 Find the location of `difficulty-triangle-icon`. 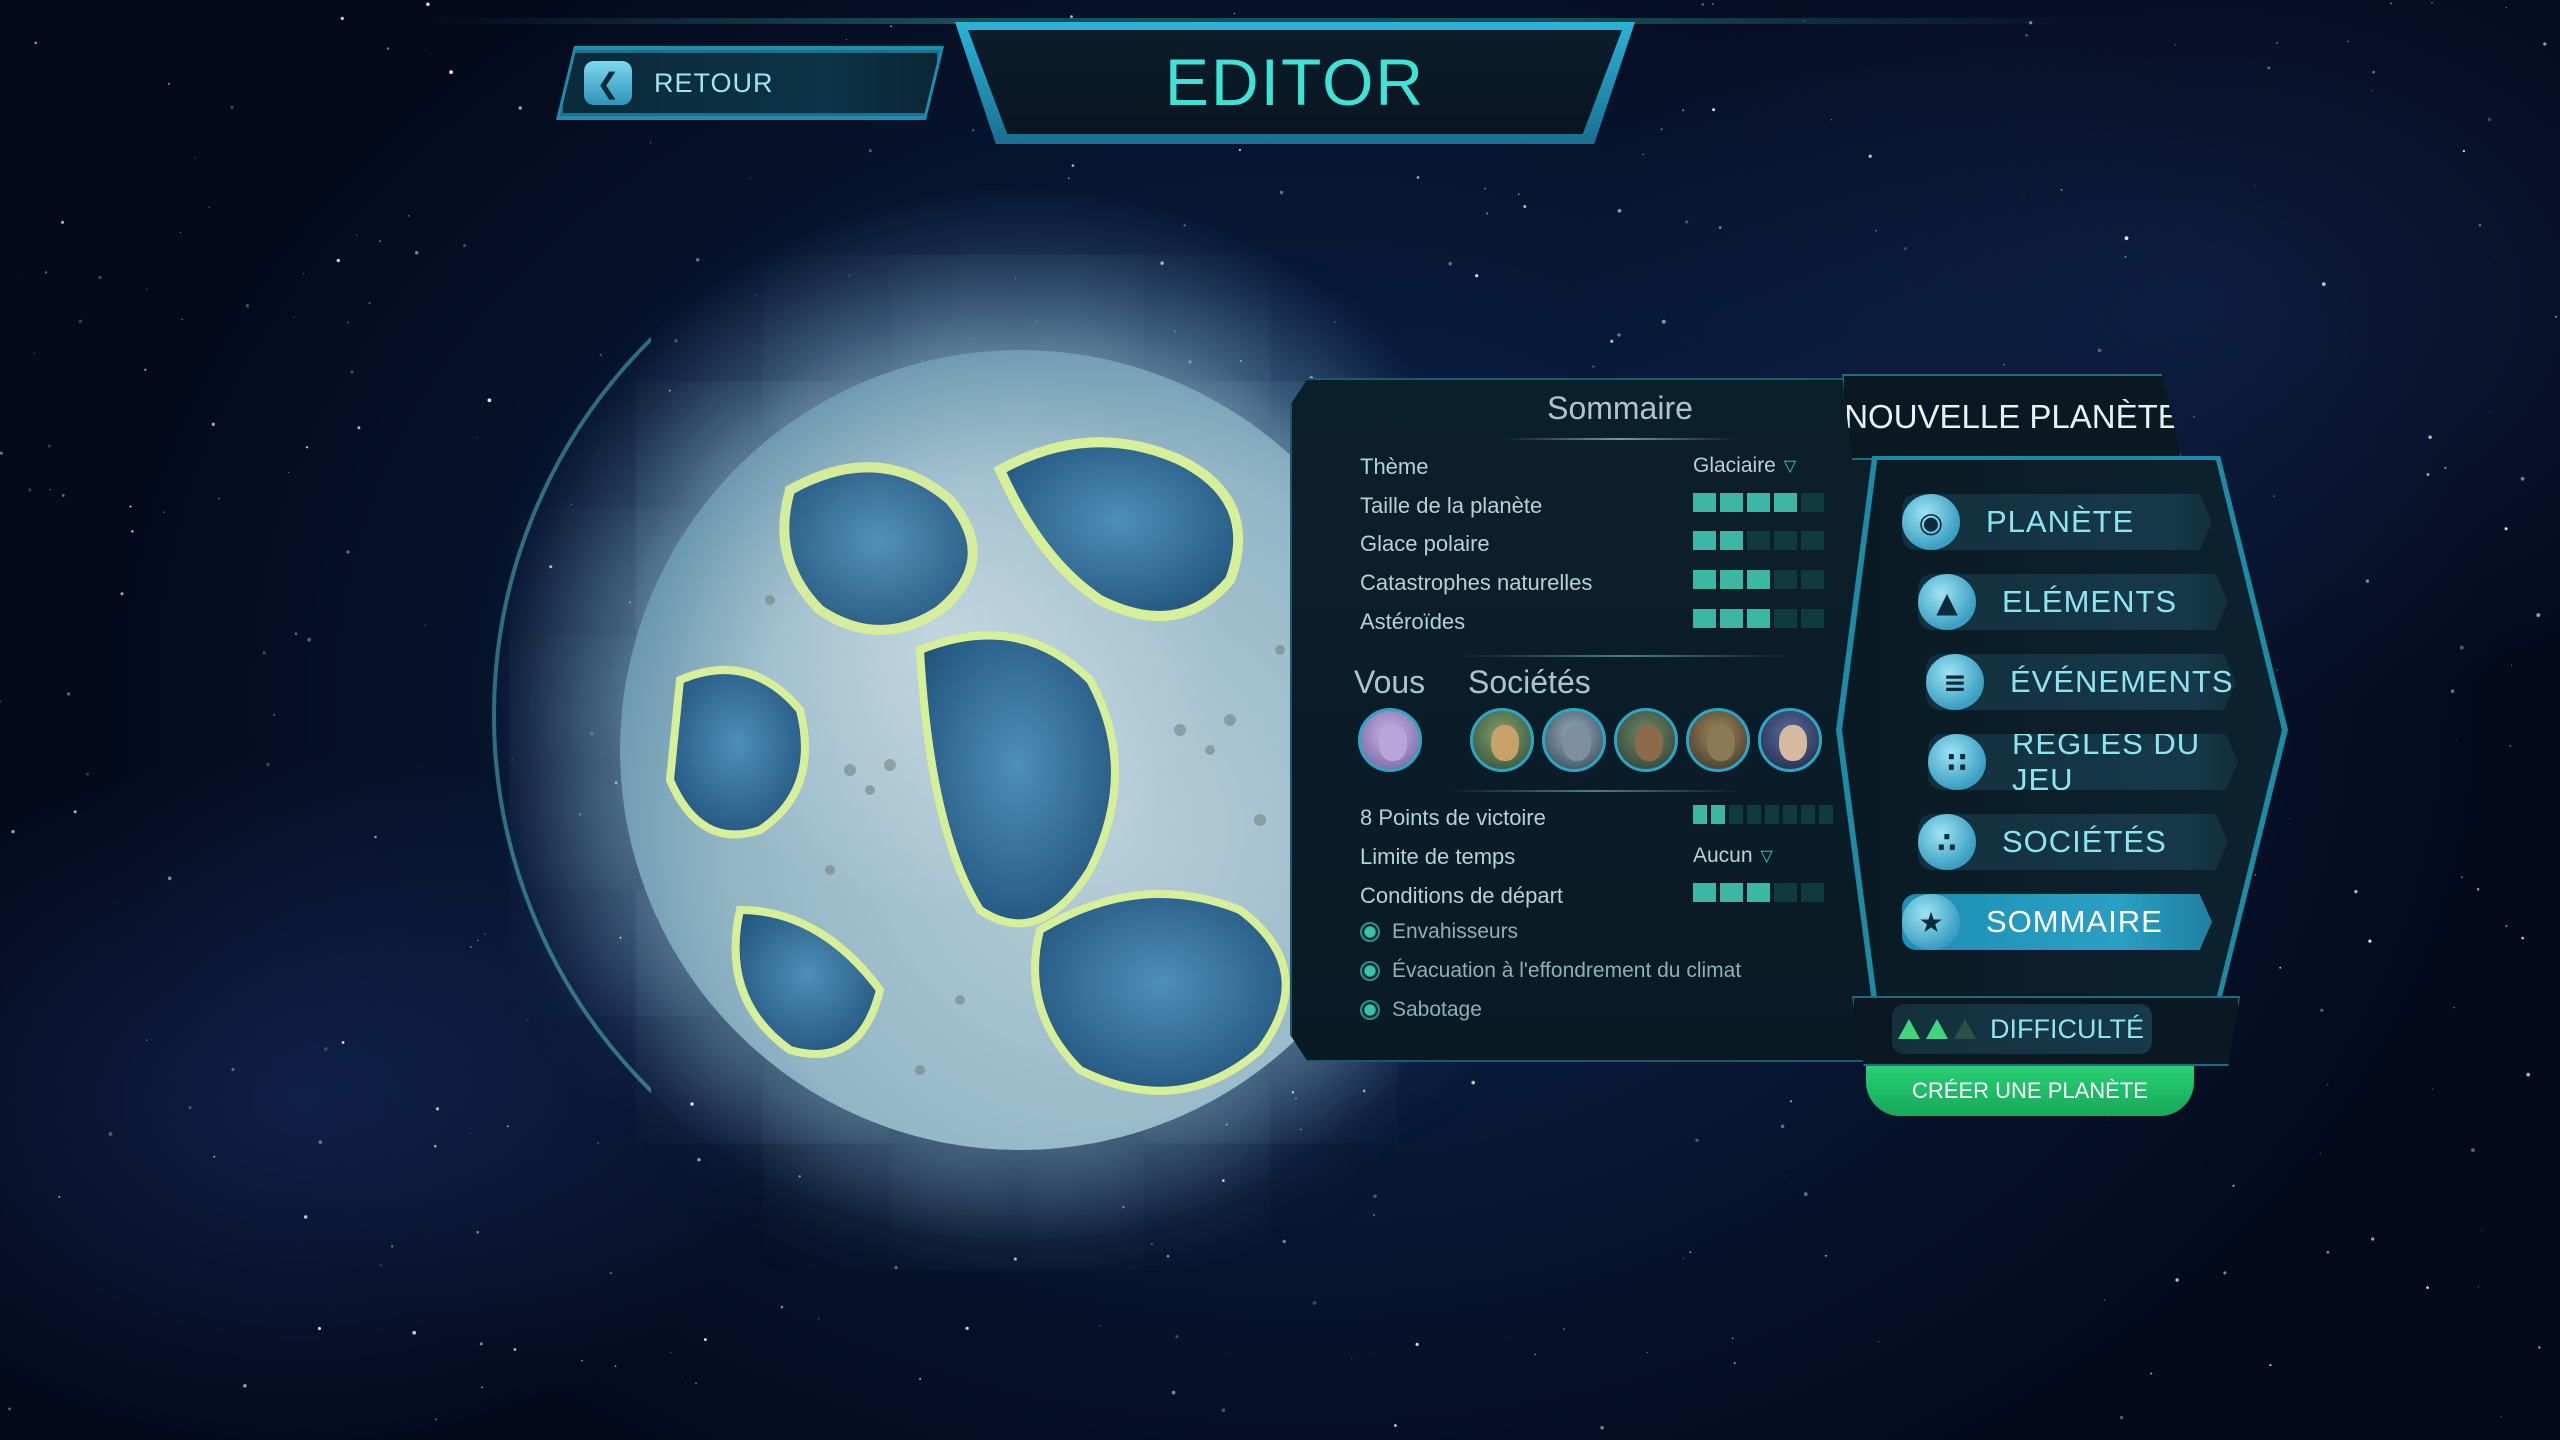

difficulty-triangle-icon is located at coordinates (1937, 1029).